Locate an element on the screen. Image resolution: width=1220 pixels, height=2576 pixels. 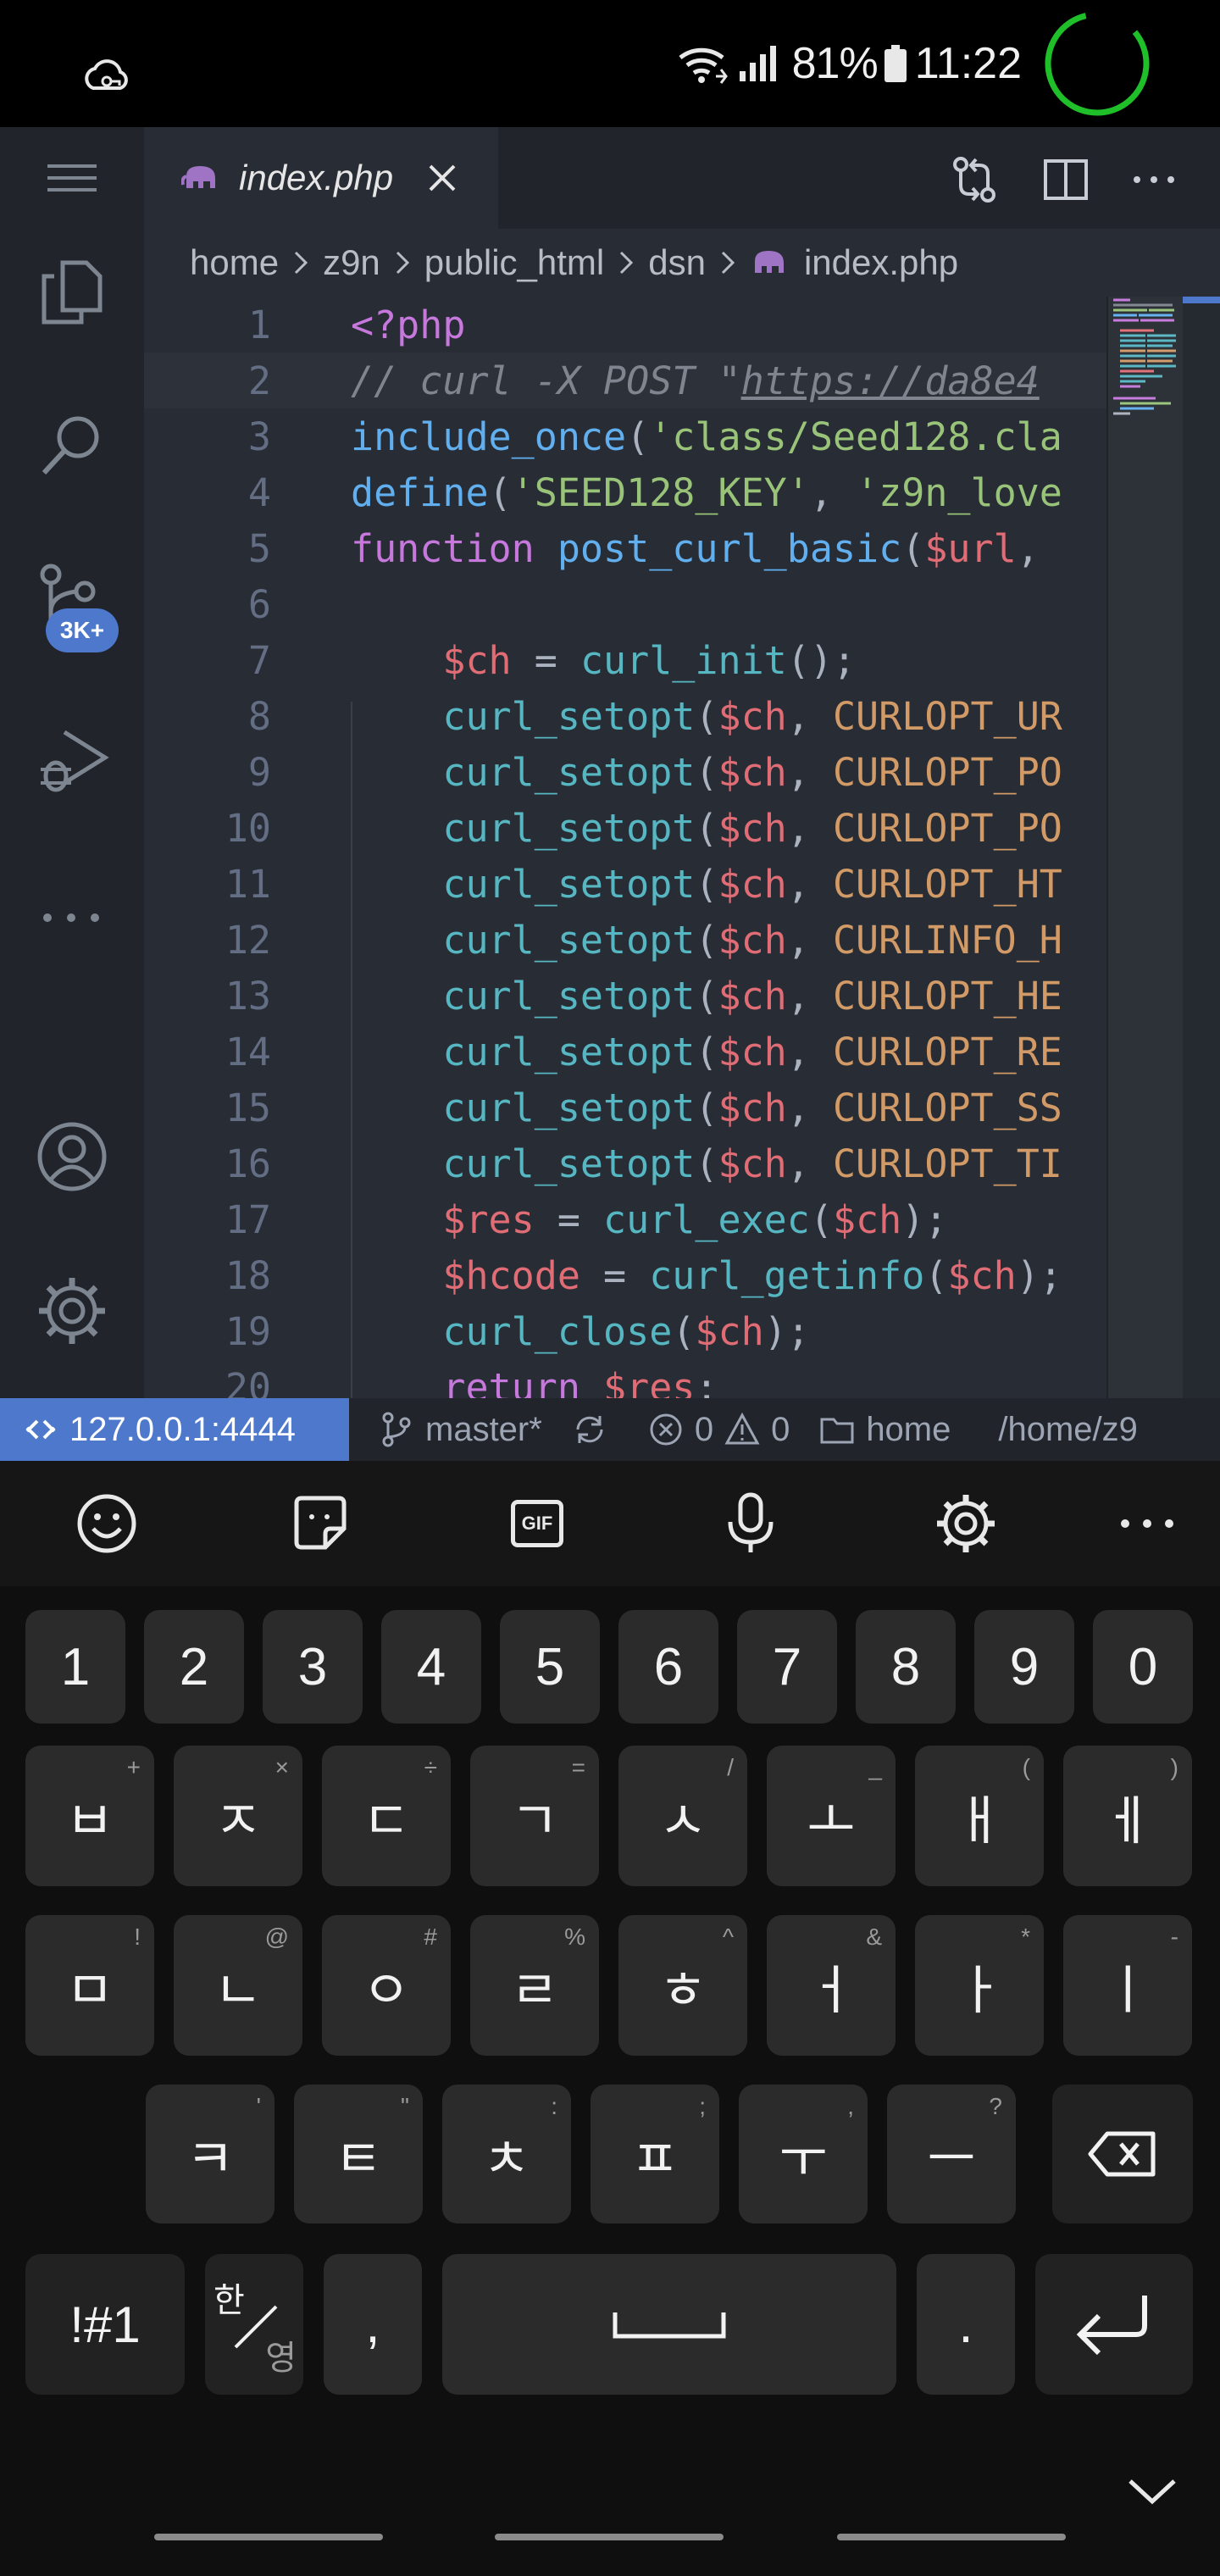
remote-connection-icon is located at coordinates (40, 1429).